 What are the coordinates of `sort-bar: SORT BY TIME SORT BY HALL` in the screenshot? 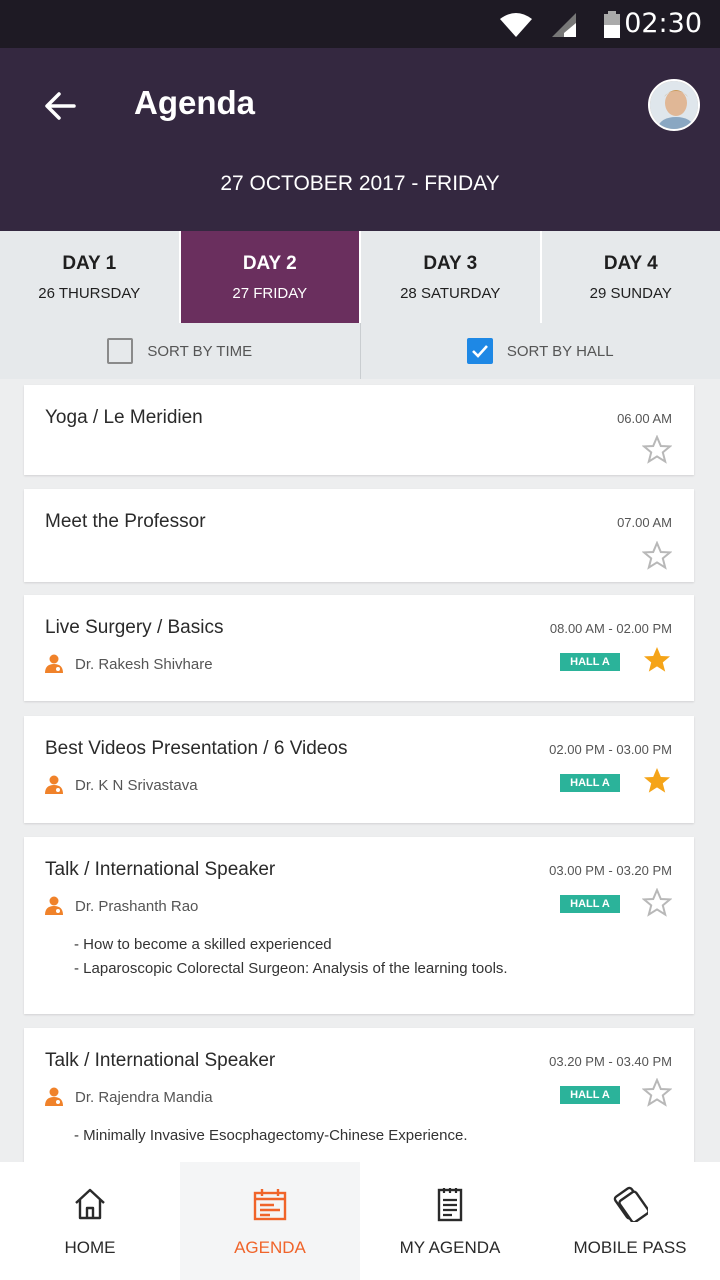 It's located at (360, 351).